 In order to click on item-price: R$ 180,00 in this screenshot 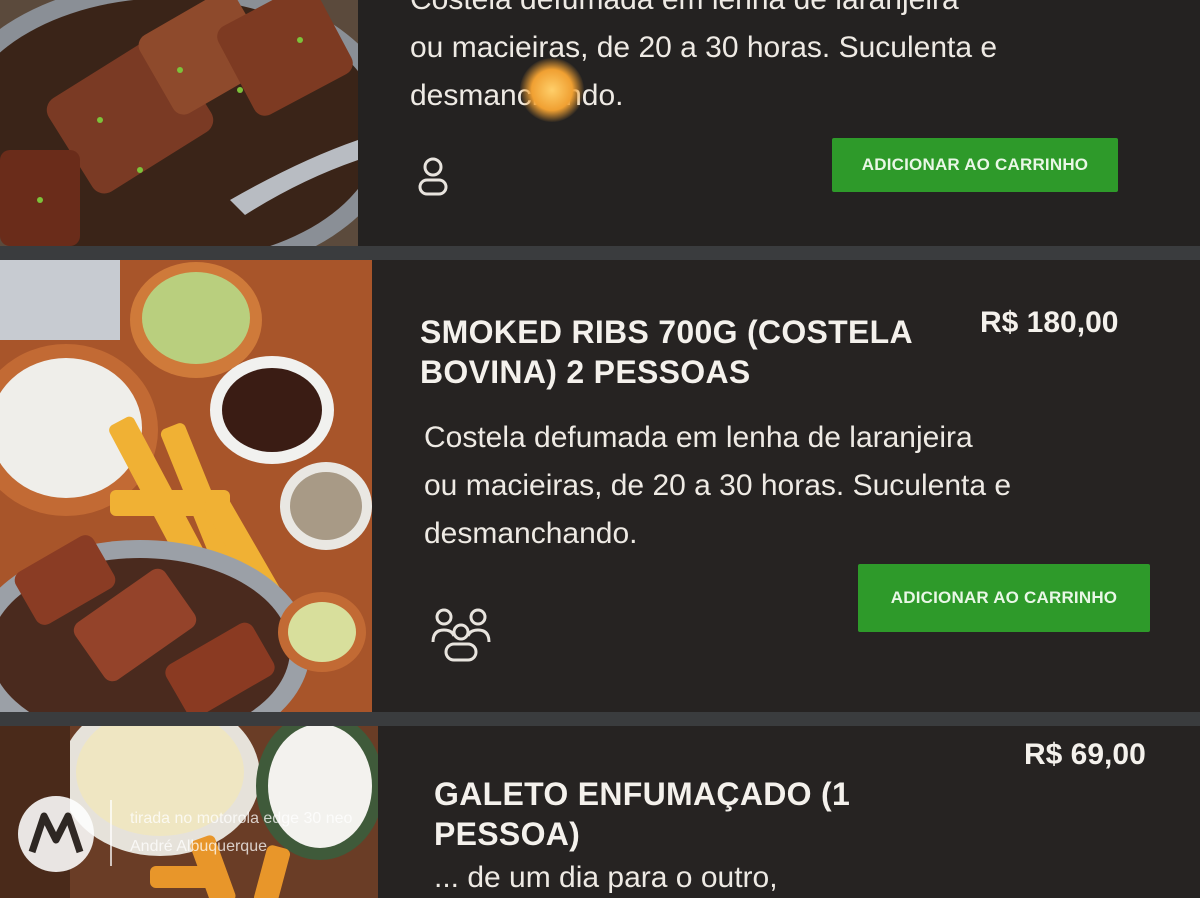, I will do `click(1049, 322)`.